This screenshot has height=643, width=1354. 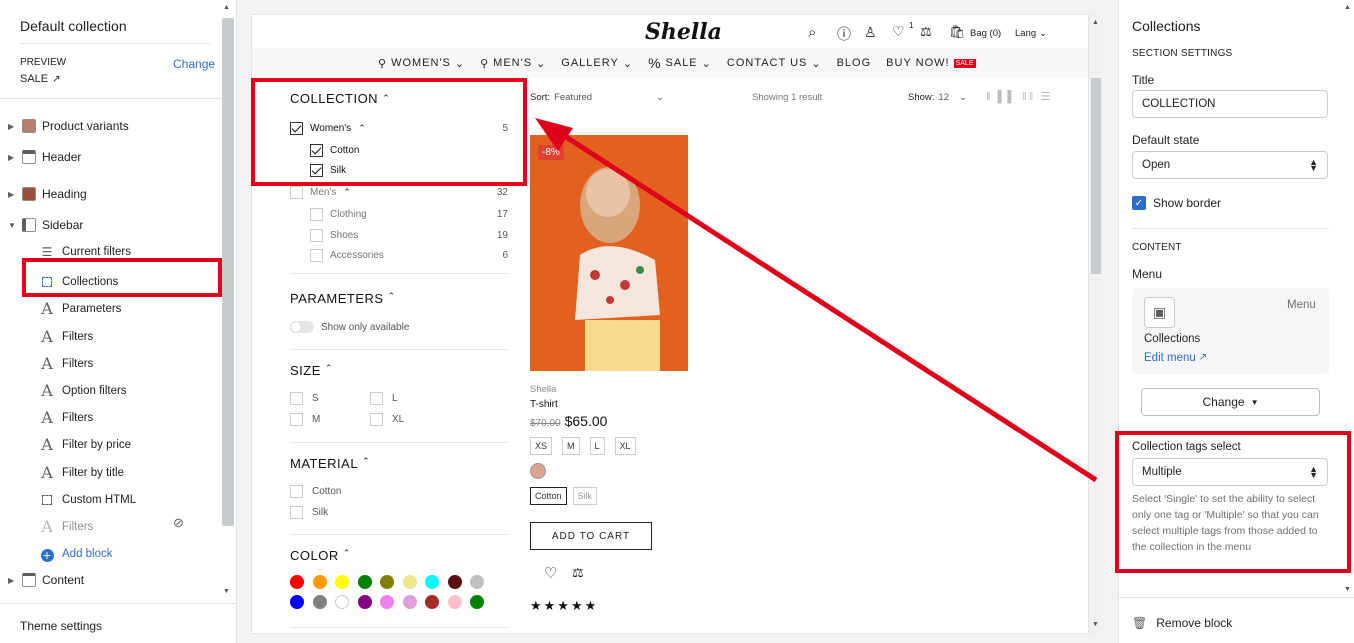 What do you see at coordinates (1254, 402) in the screenshot?
I see `caret-down-icon: ▼` at bounding box center [1254, 402].